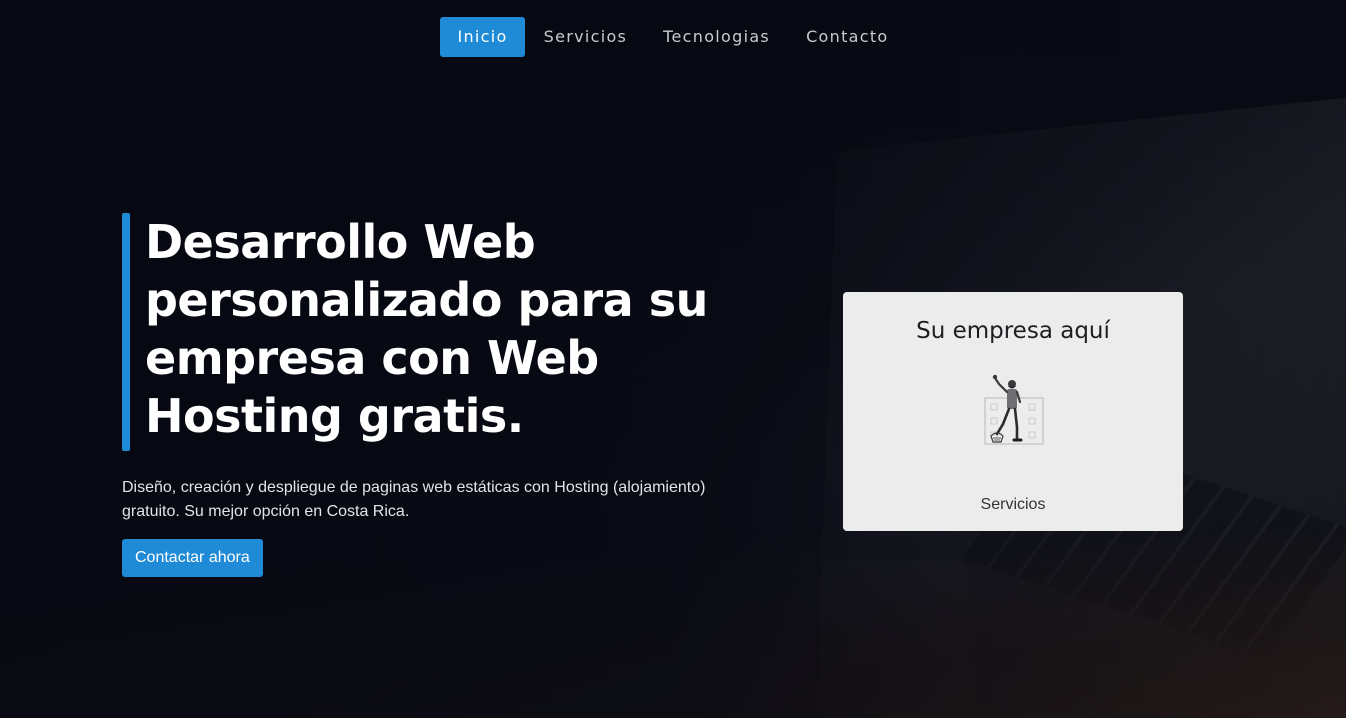 The height and width of the screenshot is (718, 1346). I want to click on person-with-building-illustration, so click(1014, 409).